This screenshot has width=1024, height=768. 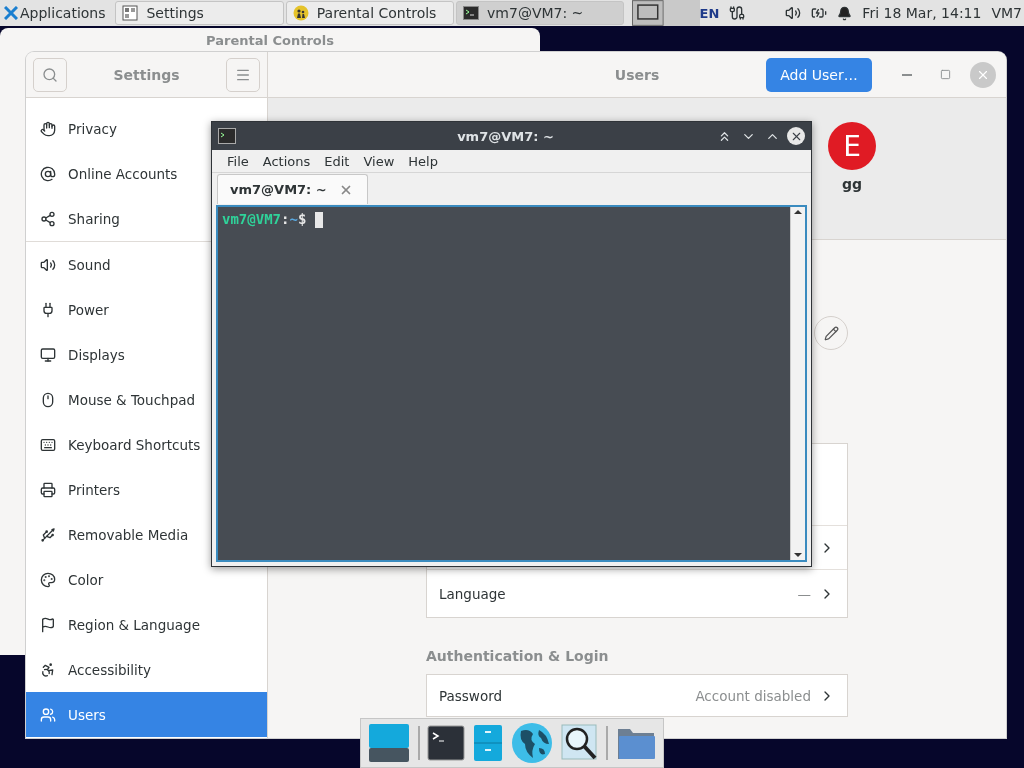 What do you see at coordinates (300, 13) in the screenshot?
I see `family-icon` at bounding box center [300, 13].